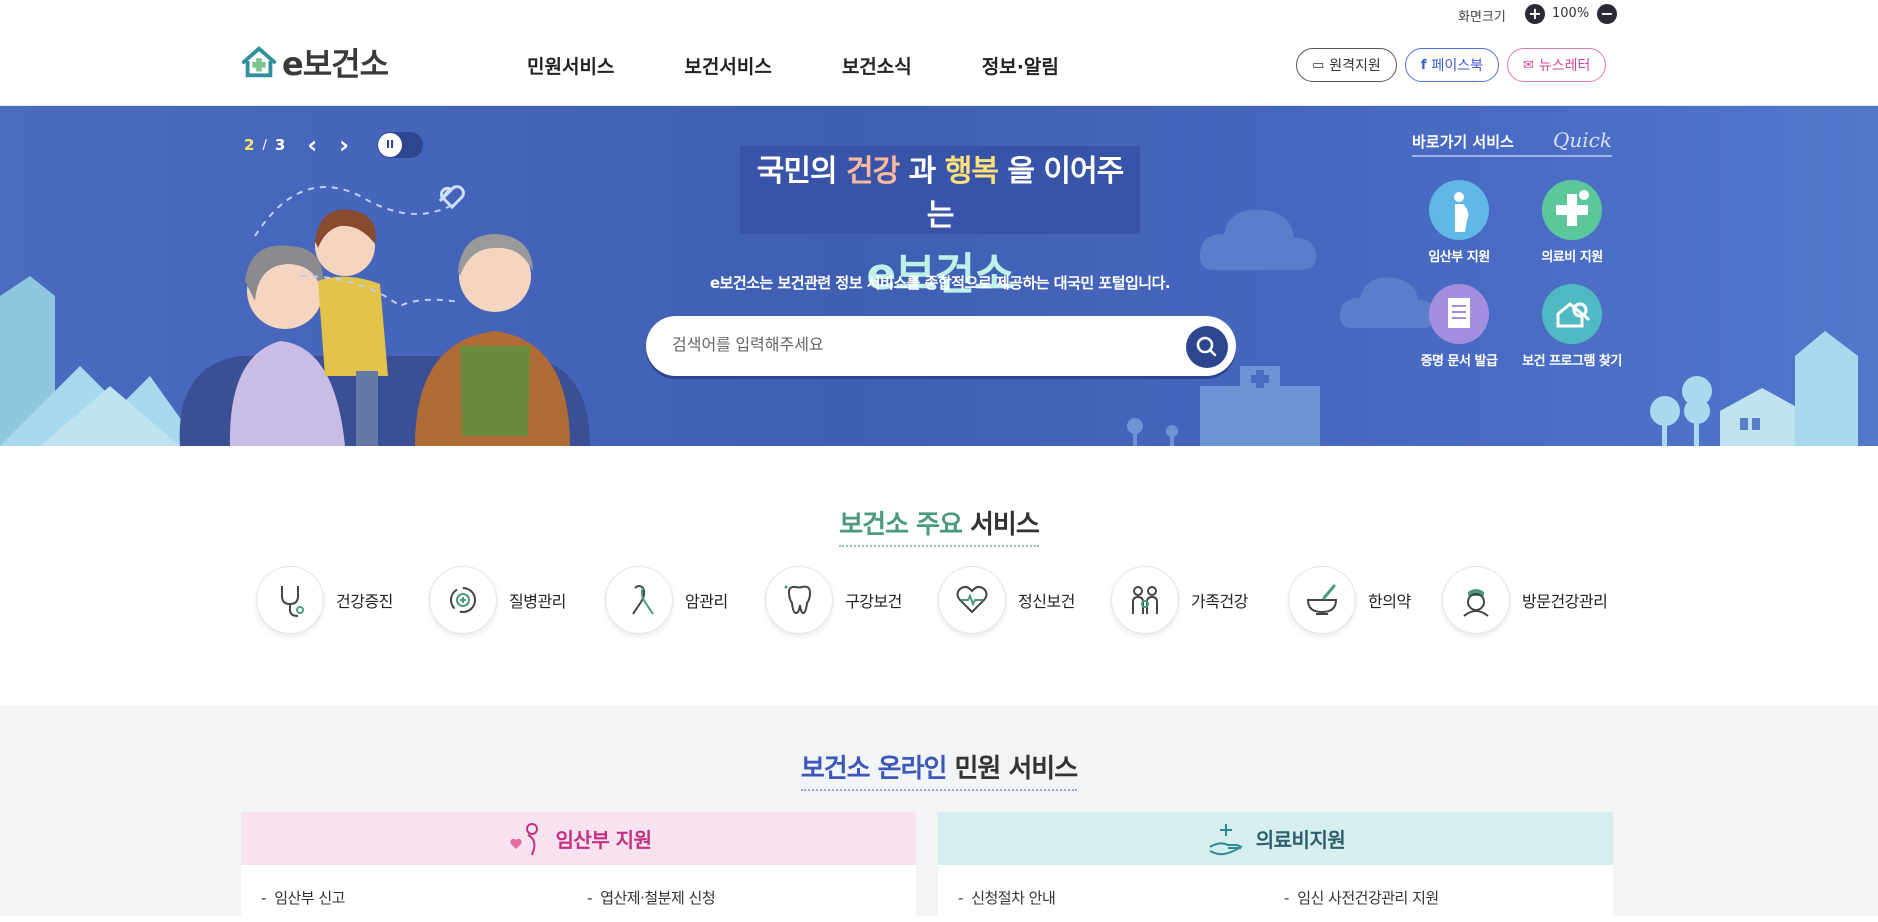 Image resolution: width=1878 pixels, height=922 pixels. I want to click on newsletter-button: ✉ 뉴스레터, so click(1557, 65).